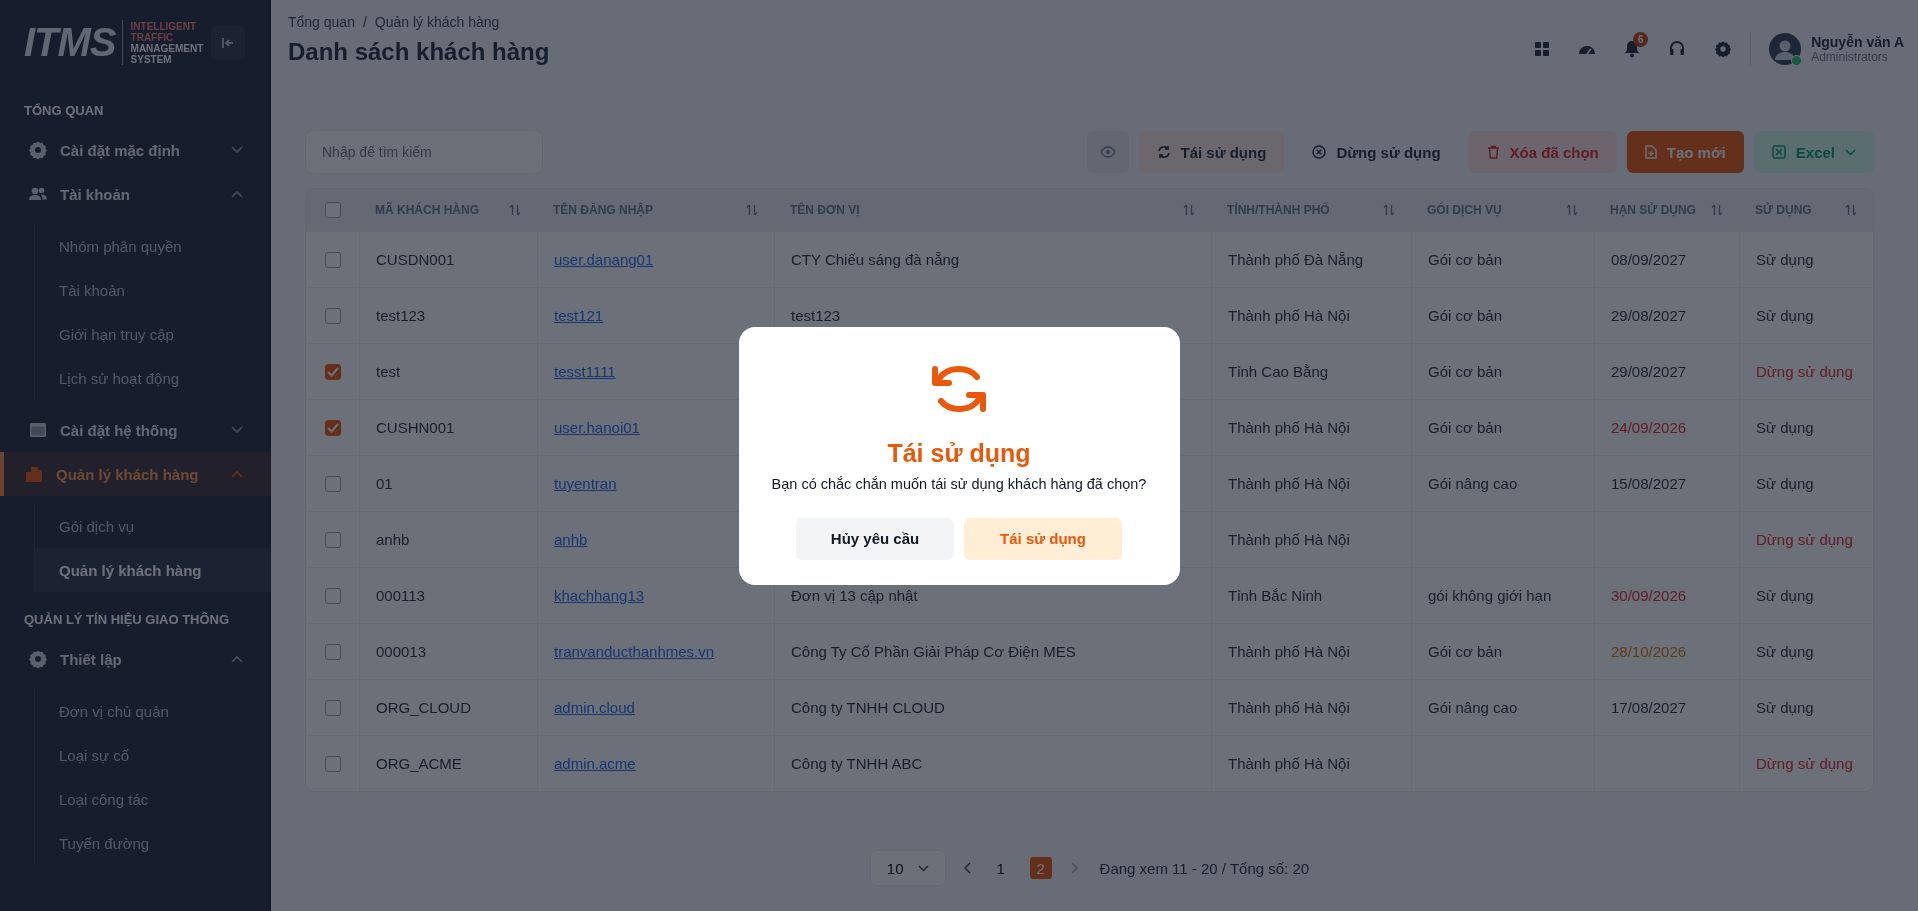 Image resolution: width=1918 pixels, height=911 pixels. I want to click on username-link: khachhang13, so click(599, 595).